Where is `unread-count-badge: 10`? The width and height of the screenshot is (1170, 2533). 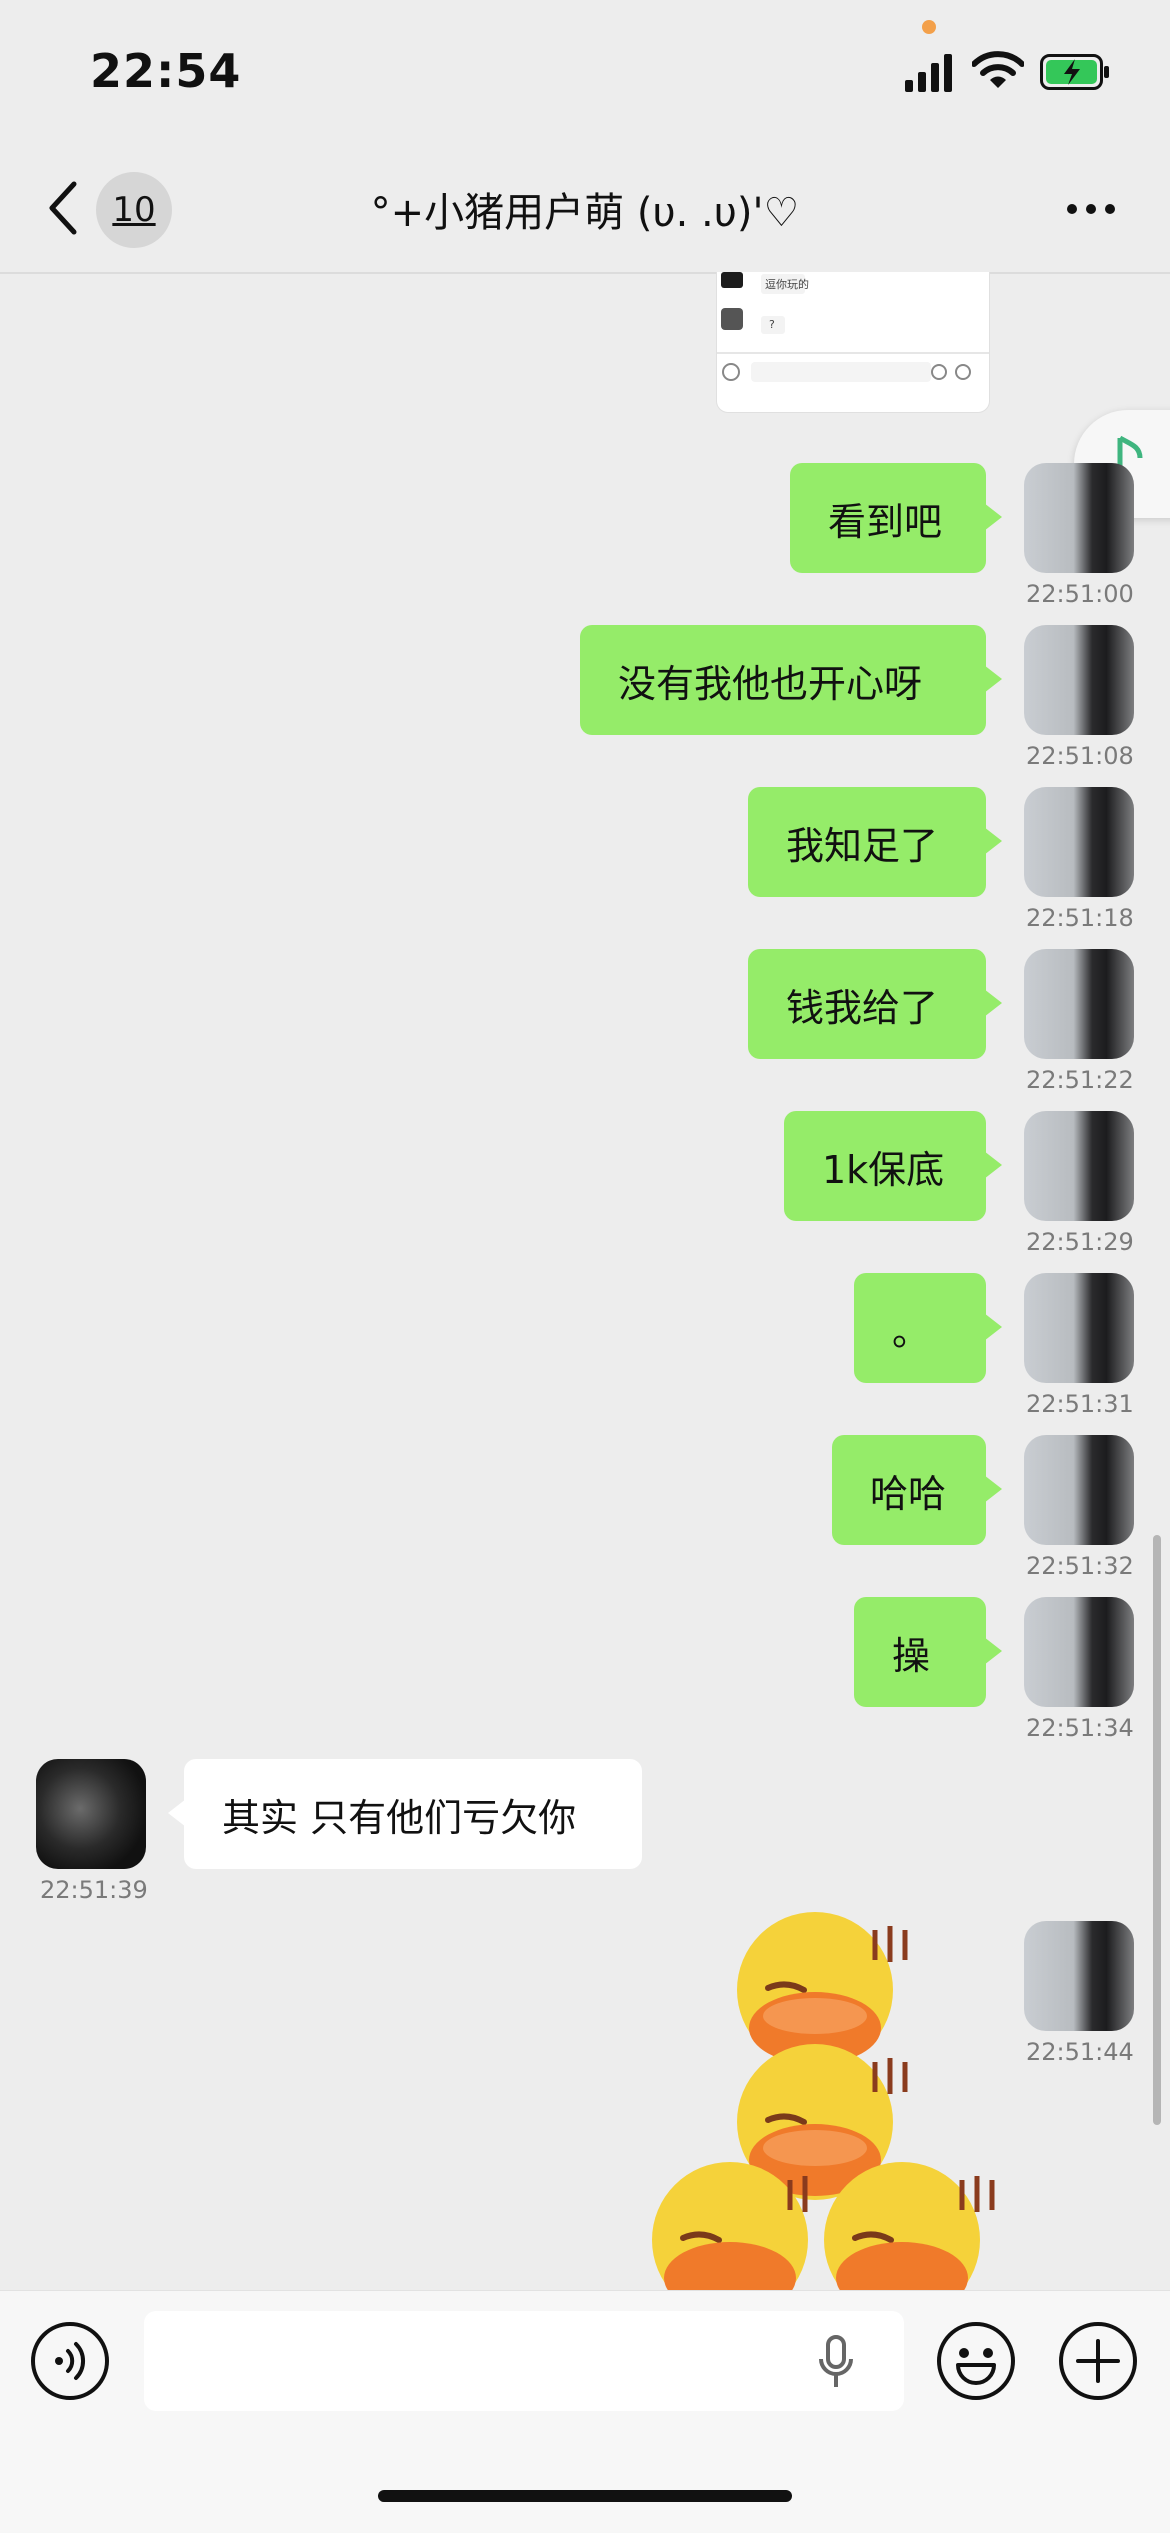
unread-count-badge: 10 is located at coordinates (134, 210).